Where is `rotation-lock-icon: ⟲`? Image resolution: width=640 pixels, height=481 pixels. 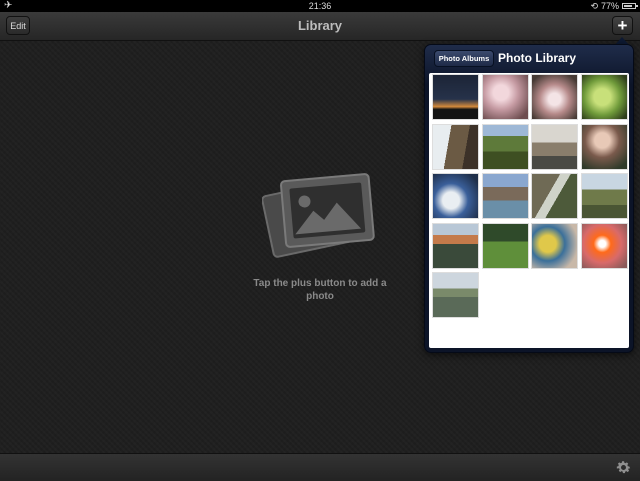
rotation-lock-icon: ⟲ is located at coordinates (594, 6).